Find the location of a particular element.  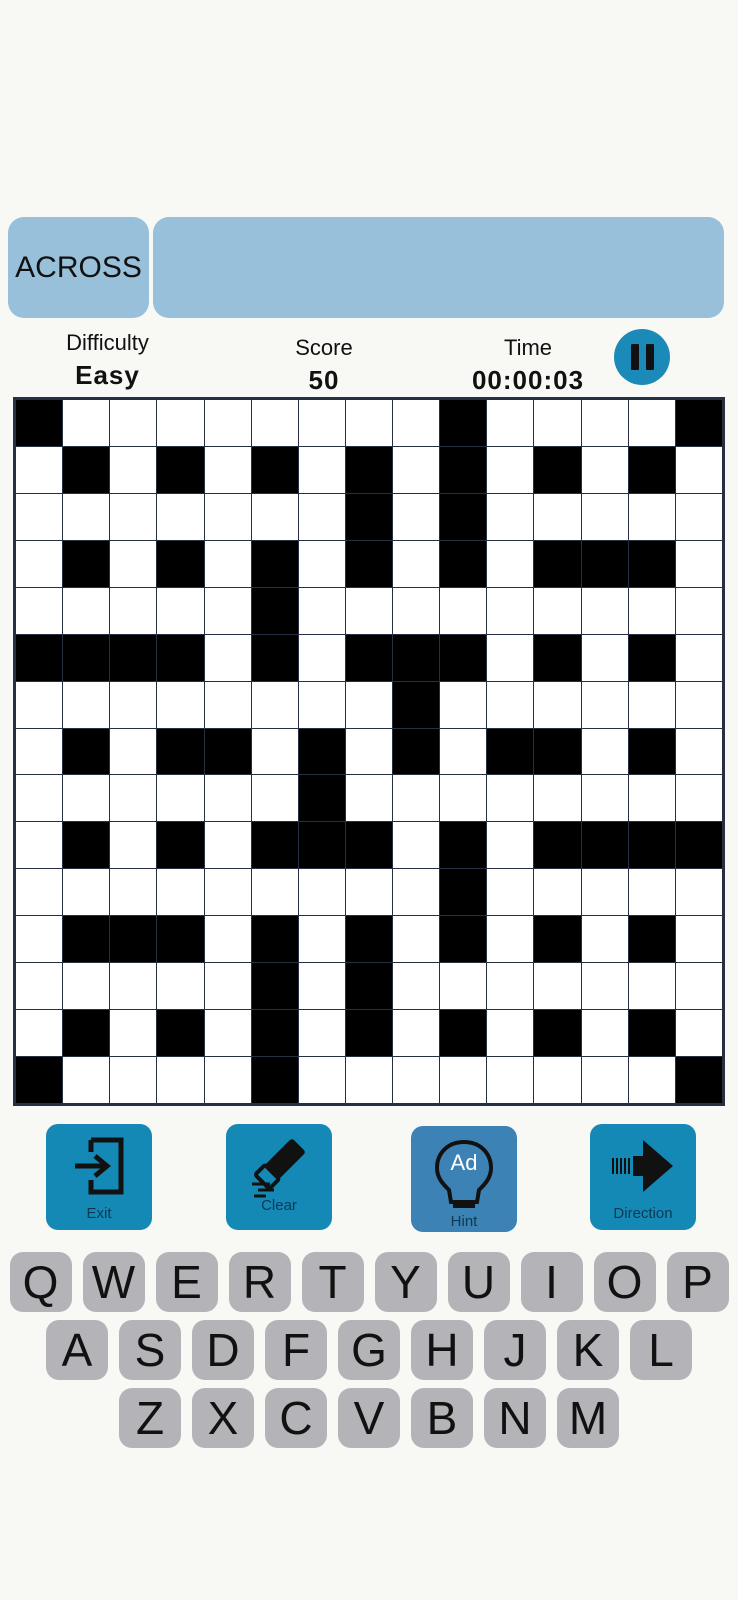

key-p: P is located at coordinates (697, 1282).